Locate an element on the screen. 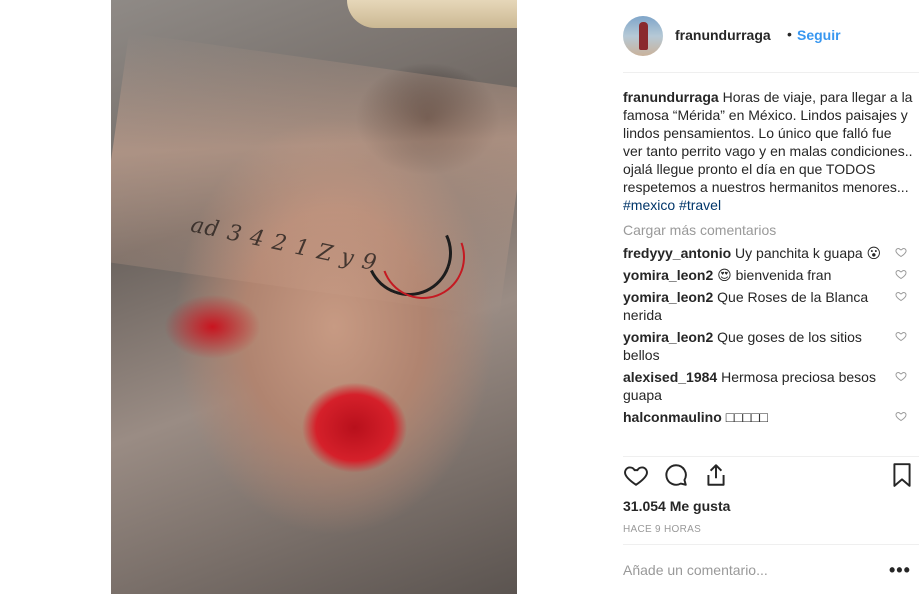 The height and width of the screenshot is (594, 919). comment-username: alexised_1984 is located at coordinates (670, 377).